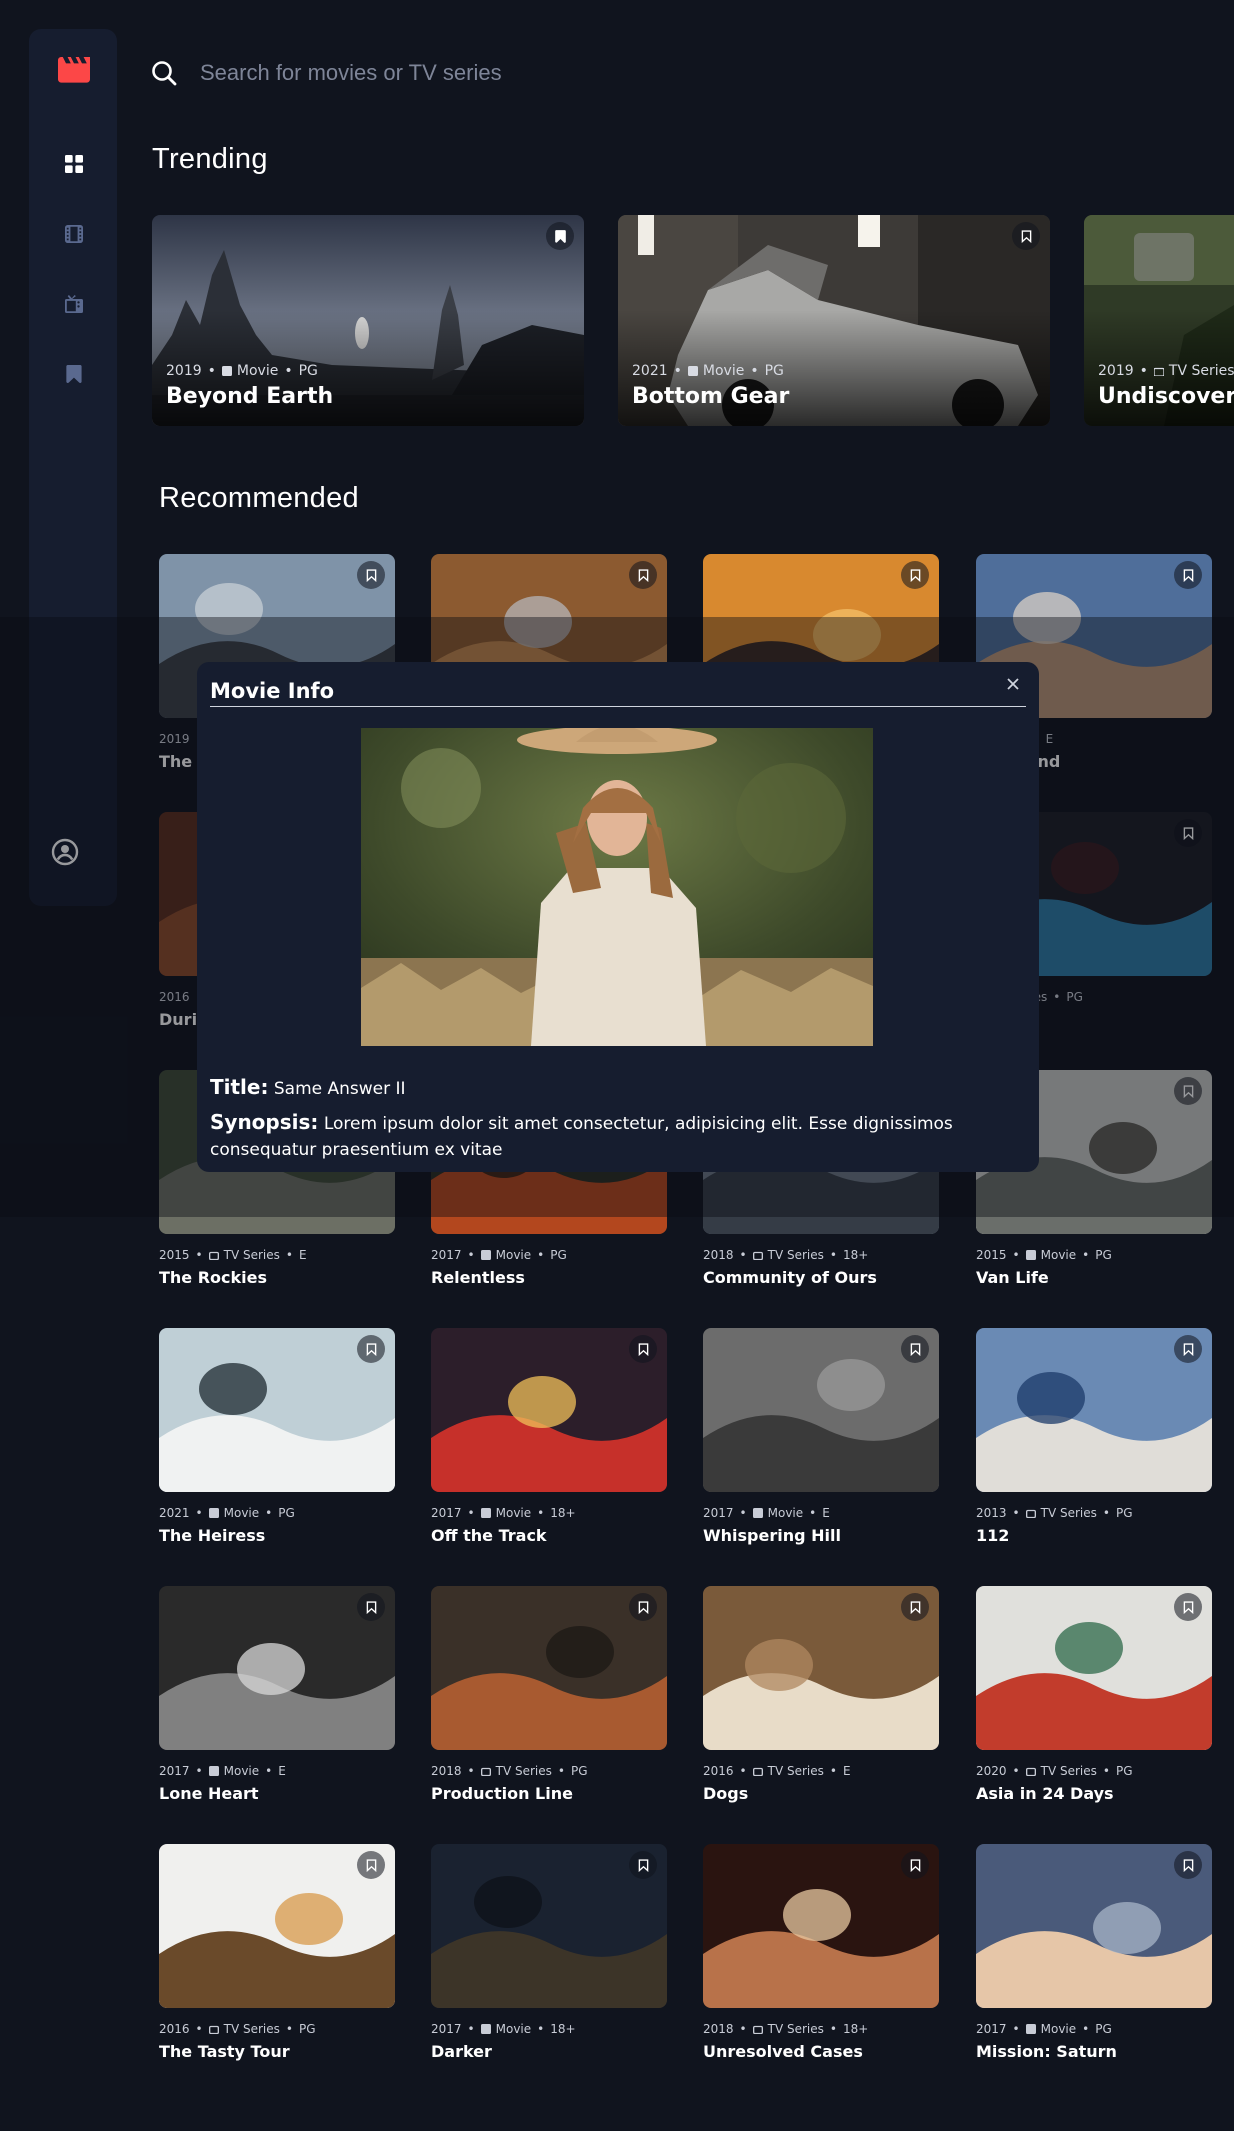 This screenshot has width=1234, height=2131. What do you see at coordinates (259, 498) in the screenshot?
I see `recommended-heading: Recommended` at bounding box center [259, 498].